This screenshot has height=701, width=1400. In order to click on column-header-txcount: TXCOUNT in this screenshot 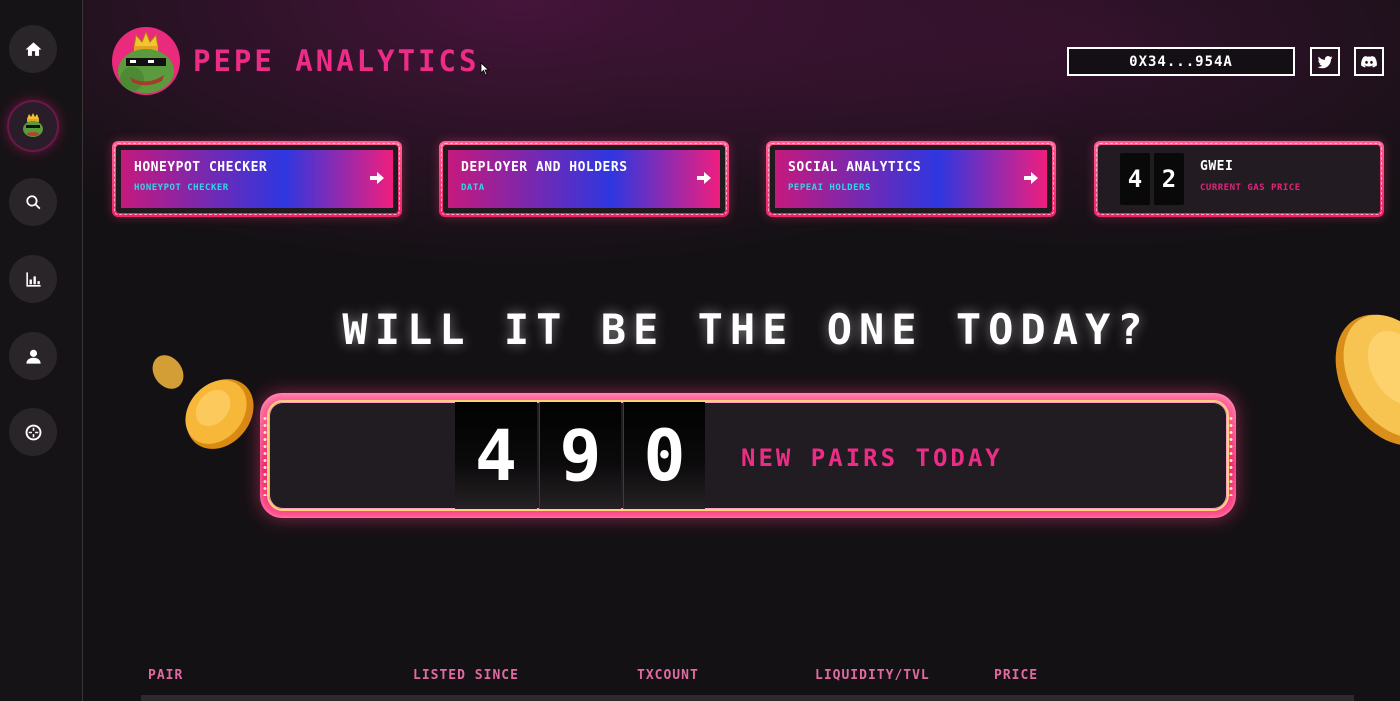, I will do `click(668, 675)`.